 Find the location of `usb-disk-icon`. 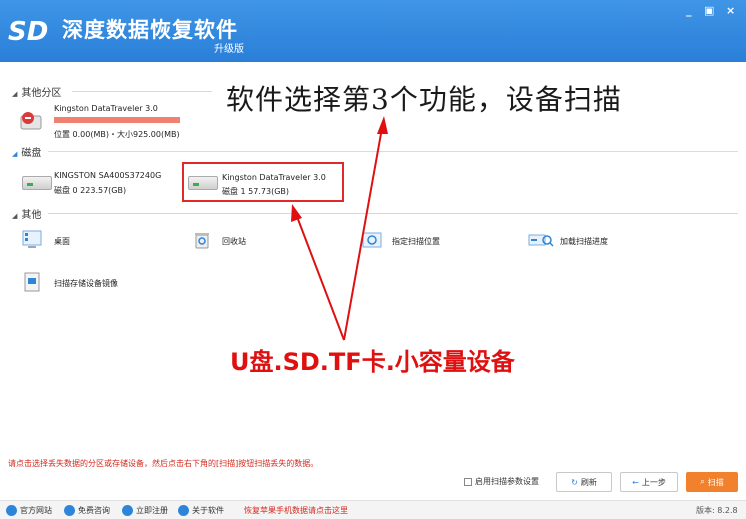

usb-disk-icon is located at coordinates (203, 184).